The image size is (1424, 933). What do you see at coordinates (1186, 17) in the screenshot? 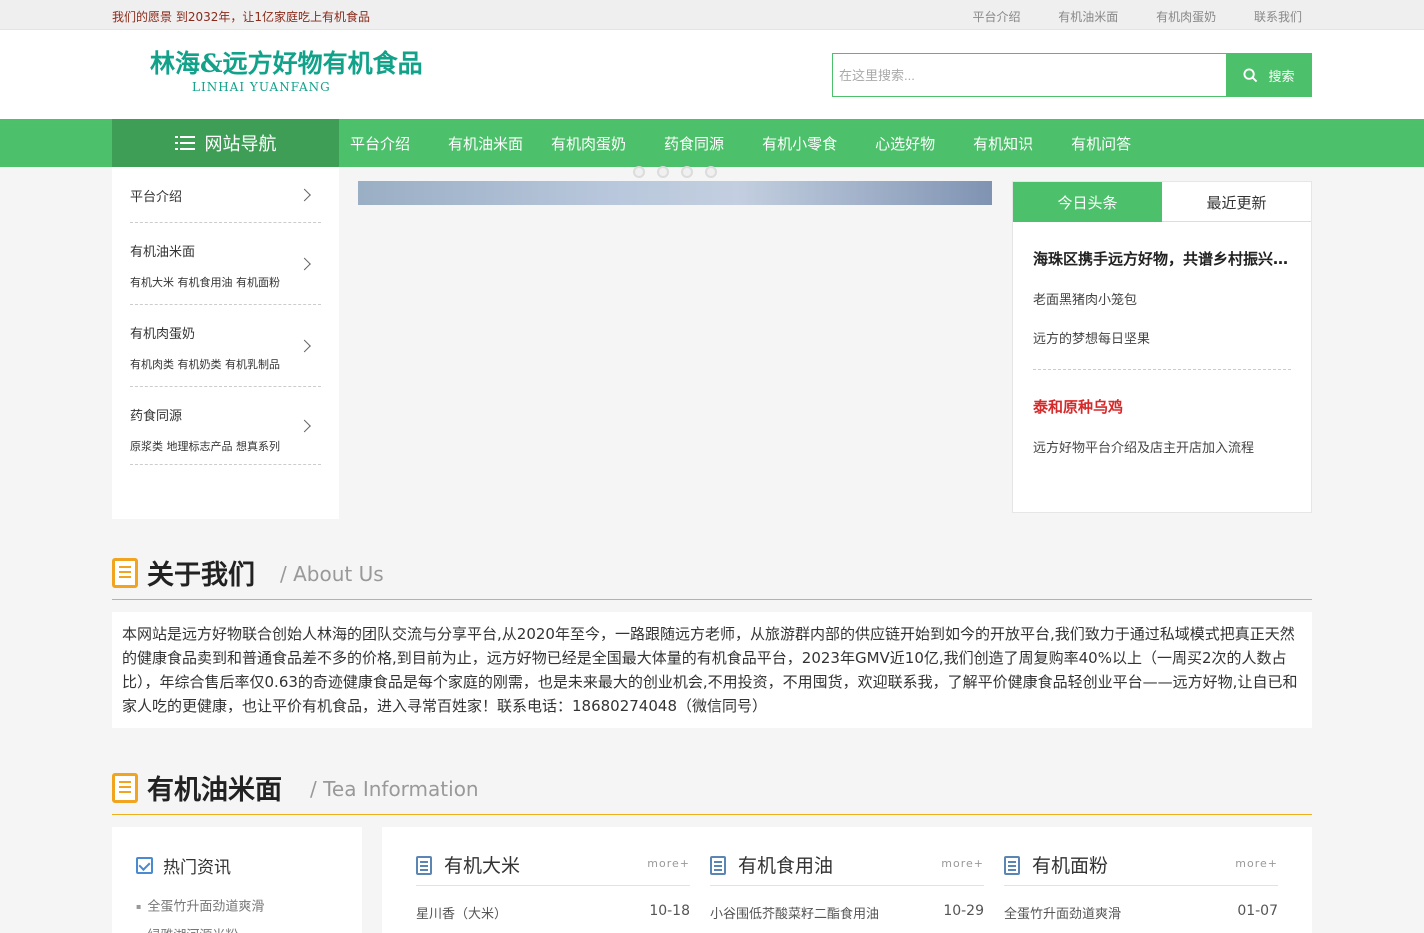
I see `top-link-meat-egg-milk: 有机肉蛋奶` at bounding box center [1186, 17].